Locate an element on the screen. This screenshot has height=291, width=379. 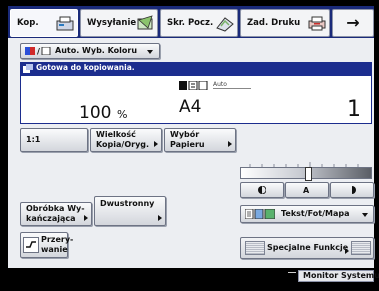
interrupt-icon-frame is located at coordinates (31, 245).